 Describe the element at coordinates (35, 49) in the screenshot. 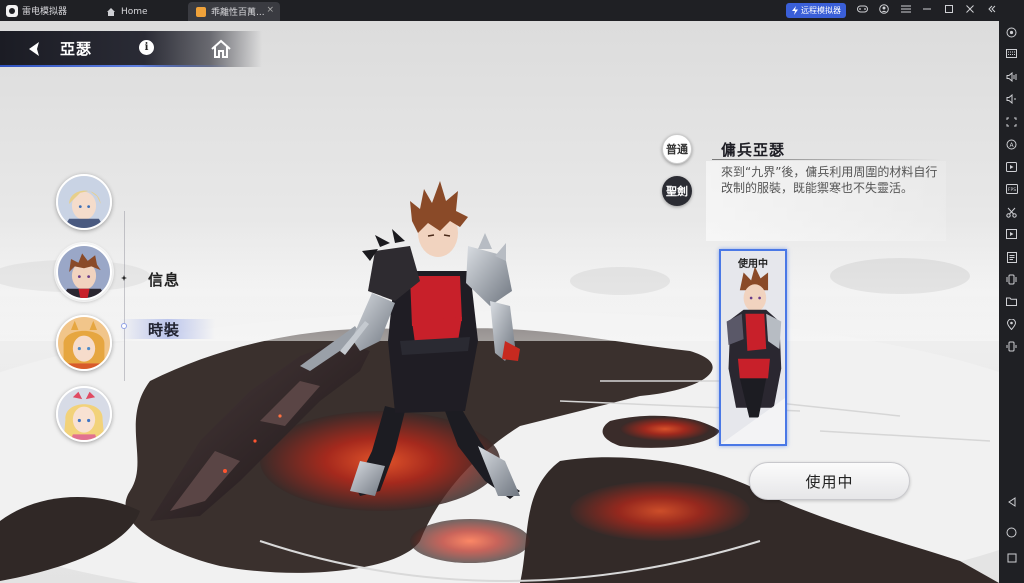

I see `back-arrow-icon` at that location.